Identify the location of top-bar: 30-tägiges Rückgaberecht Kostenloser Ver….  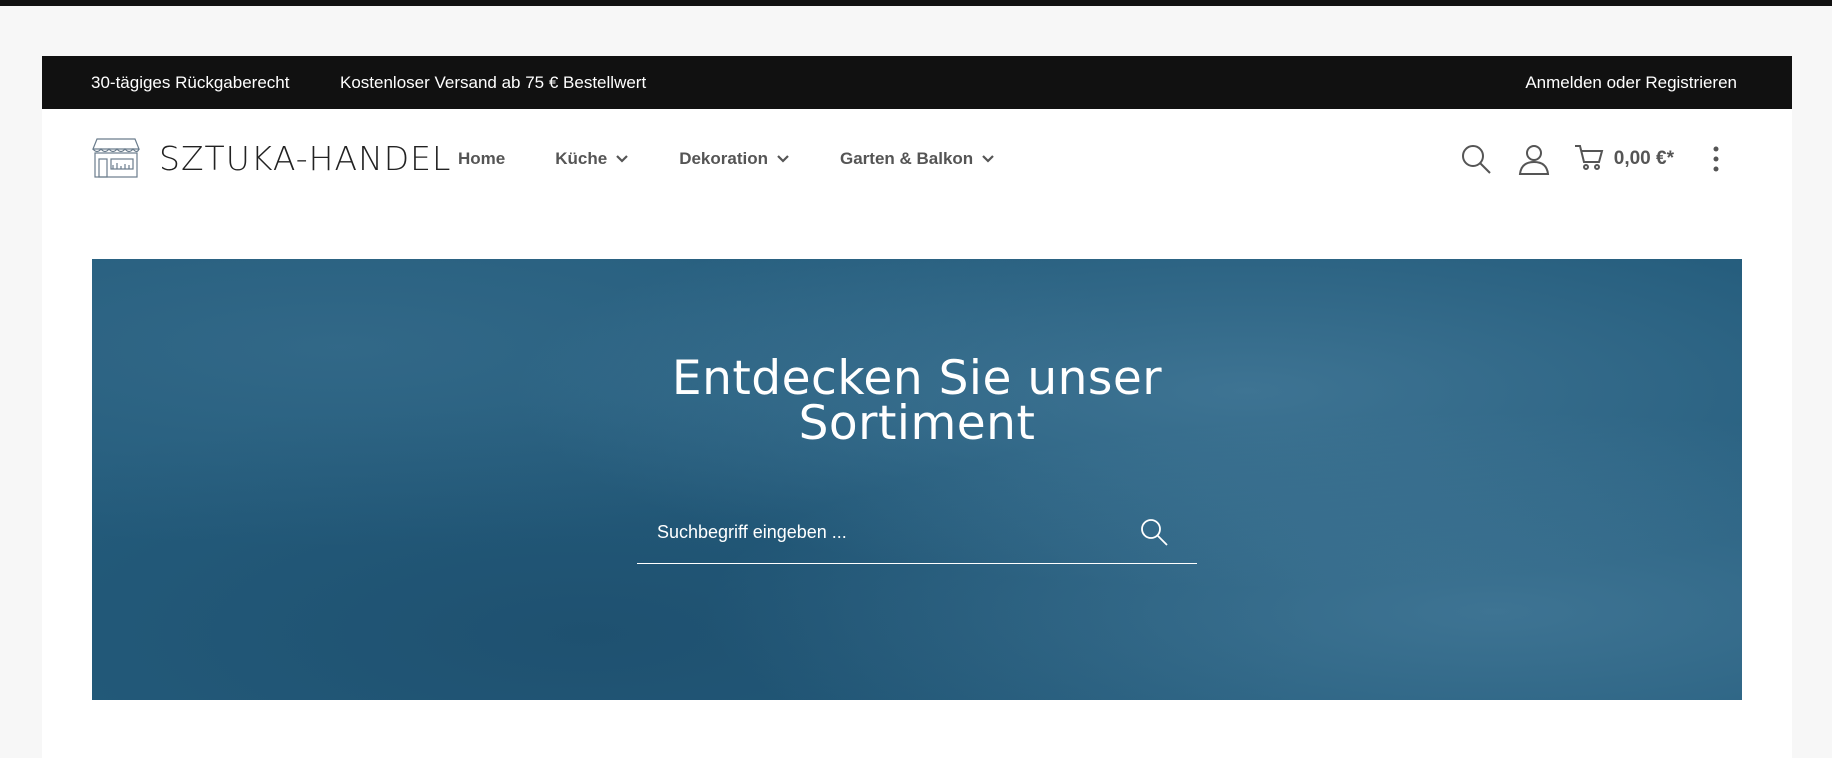
(917, 82).